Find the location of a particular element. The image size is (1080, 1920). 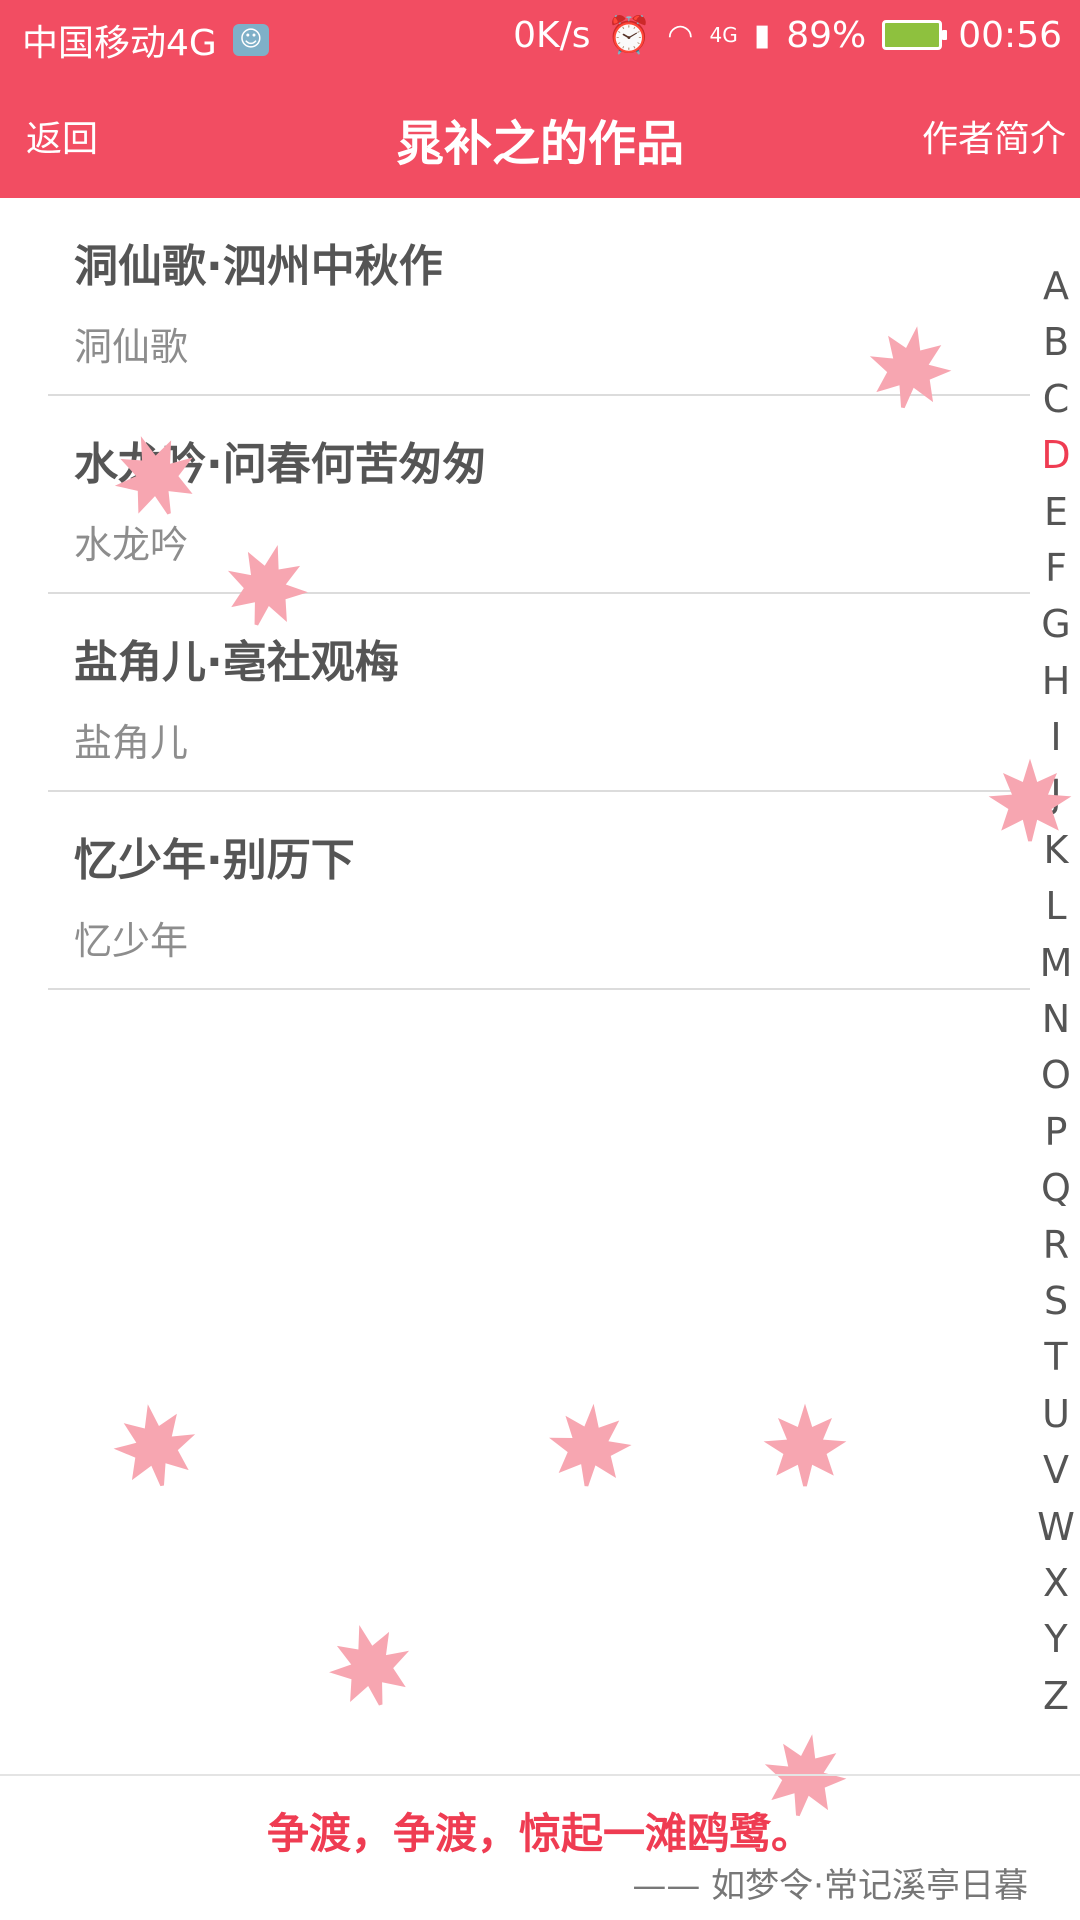

index-letter-a: A is located at coordinates (1056, 286).